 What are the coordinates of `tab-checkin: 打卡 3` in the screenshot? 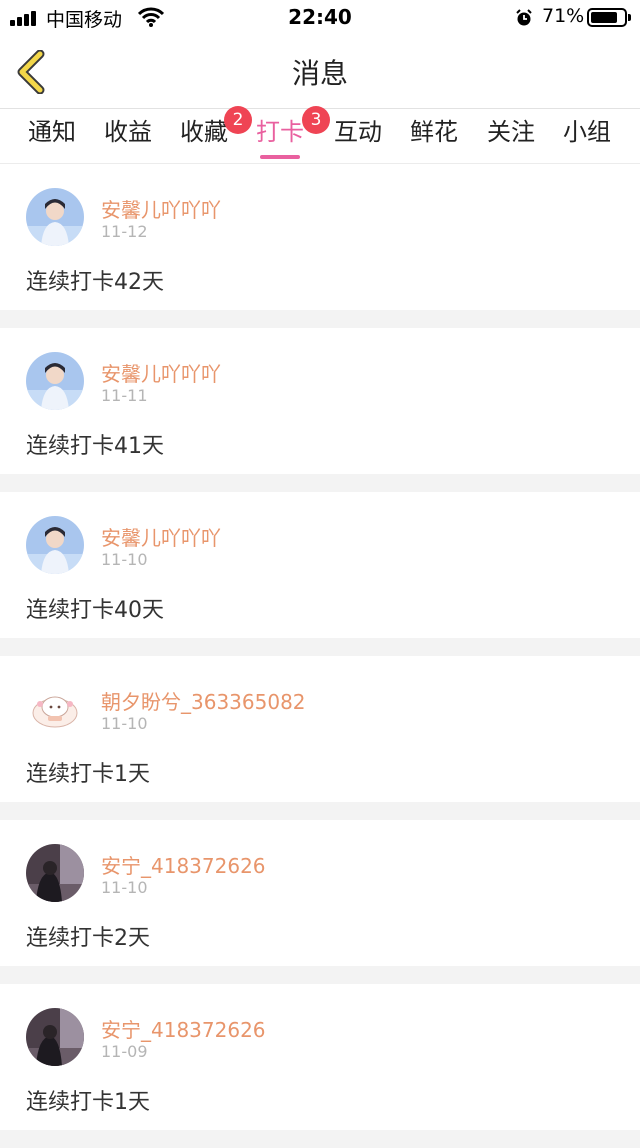 It's located at (290, 132).